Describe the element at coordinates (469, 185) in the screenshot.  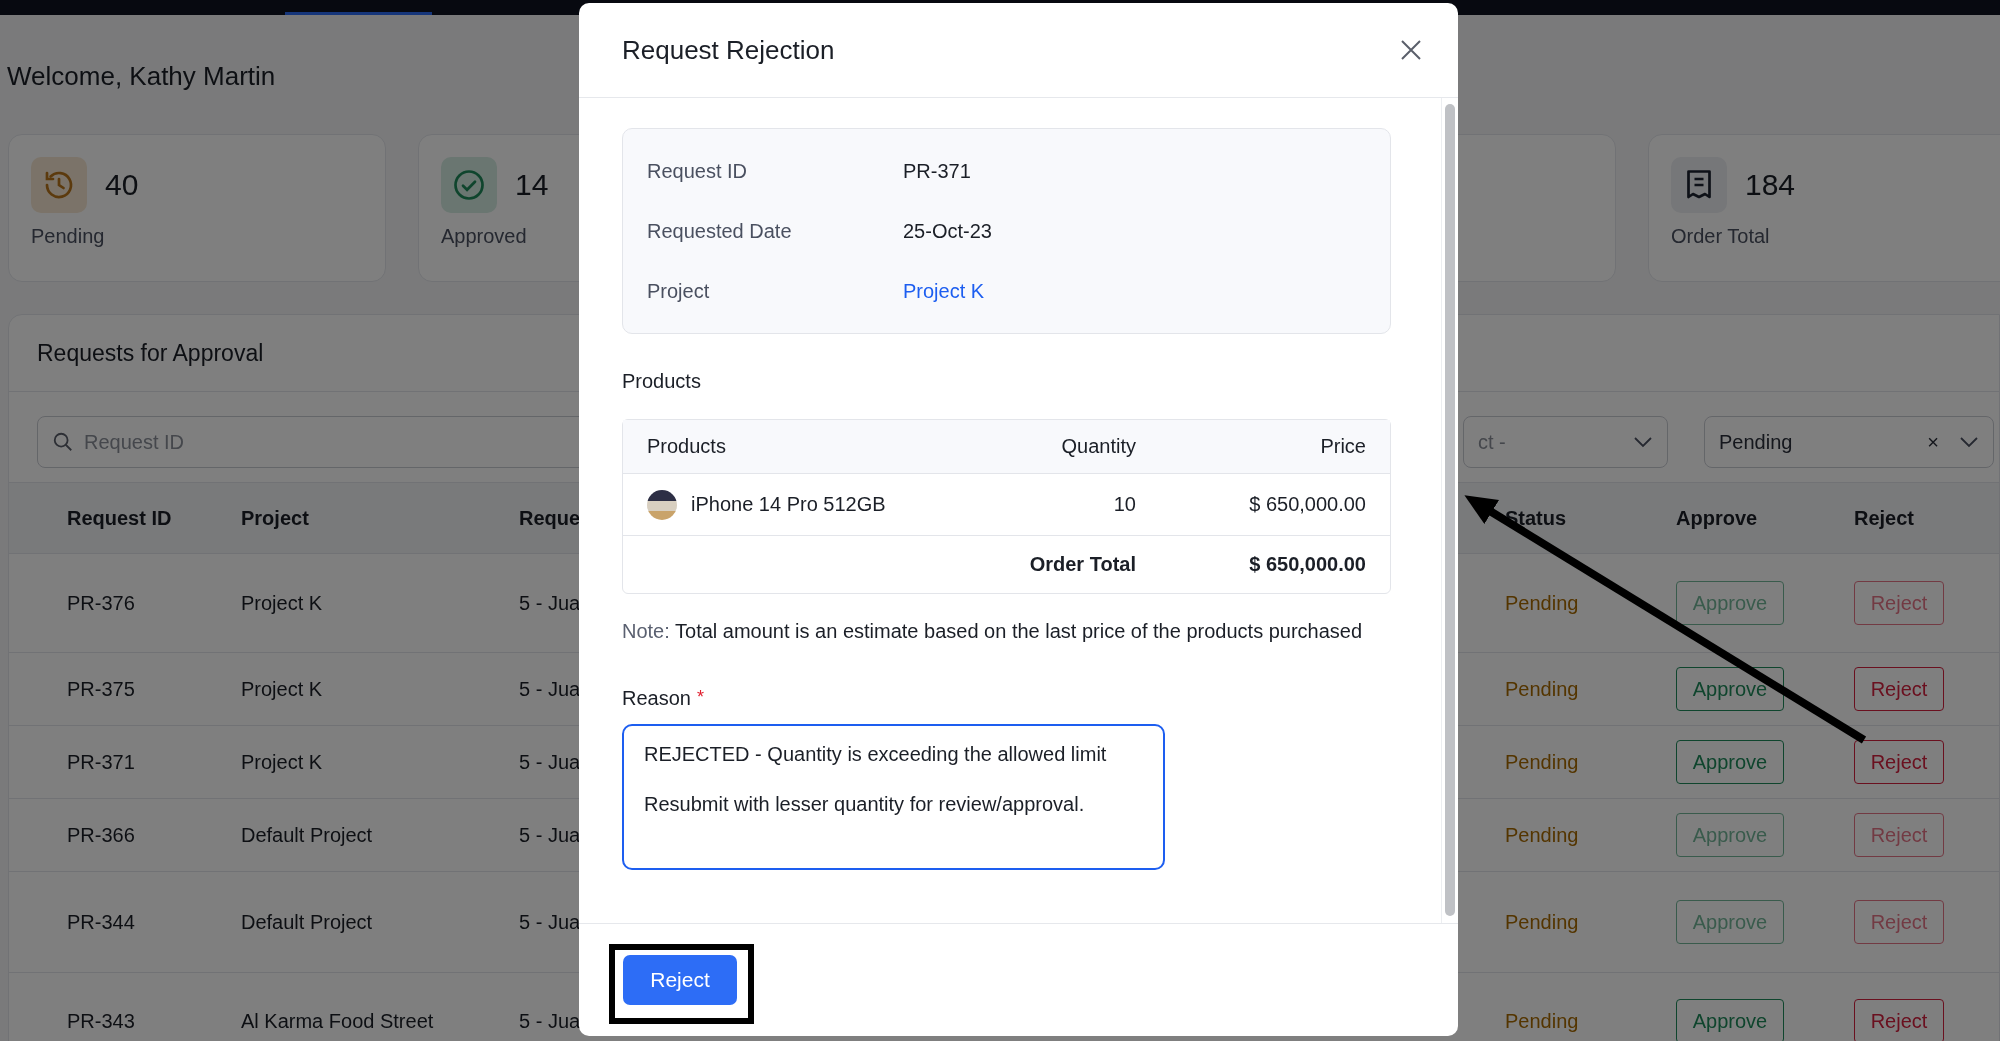
I see `check-circle-icon` at that location.